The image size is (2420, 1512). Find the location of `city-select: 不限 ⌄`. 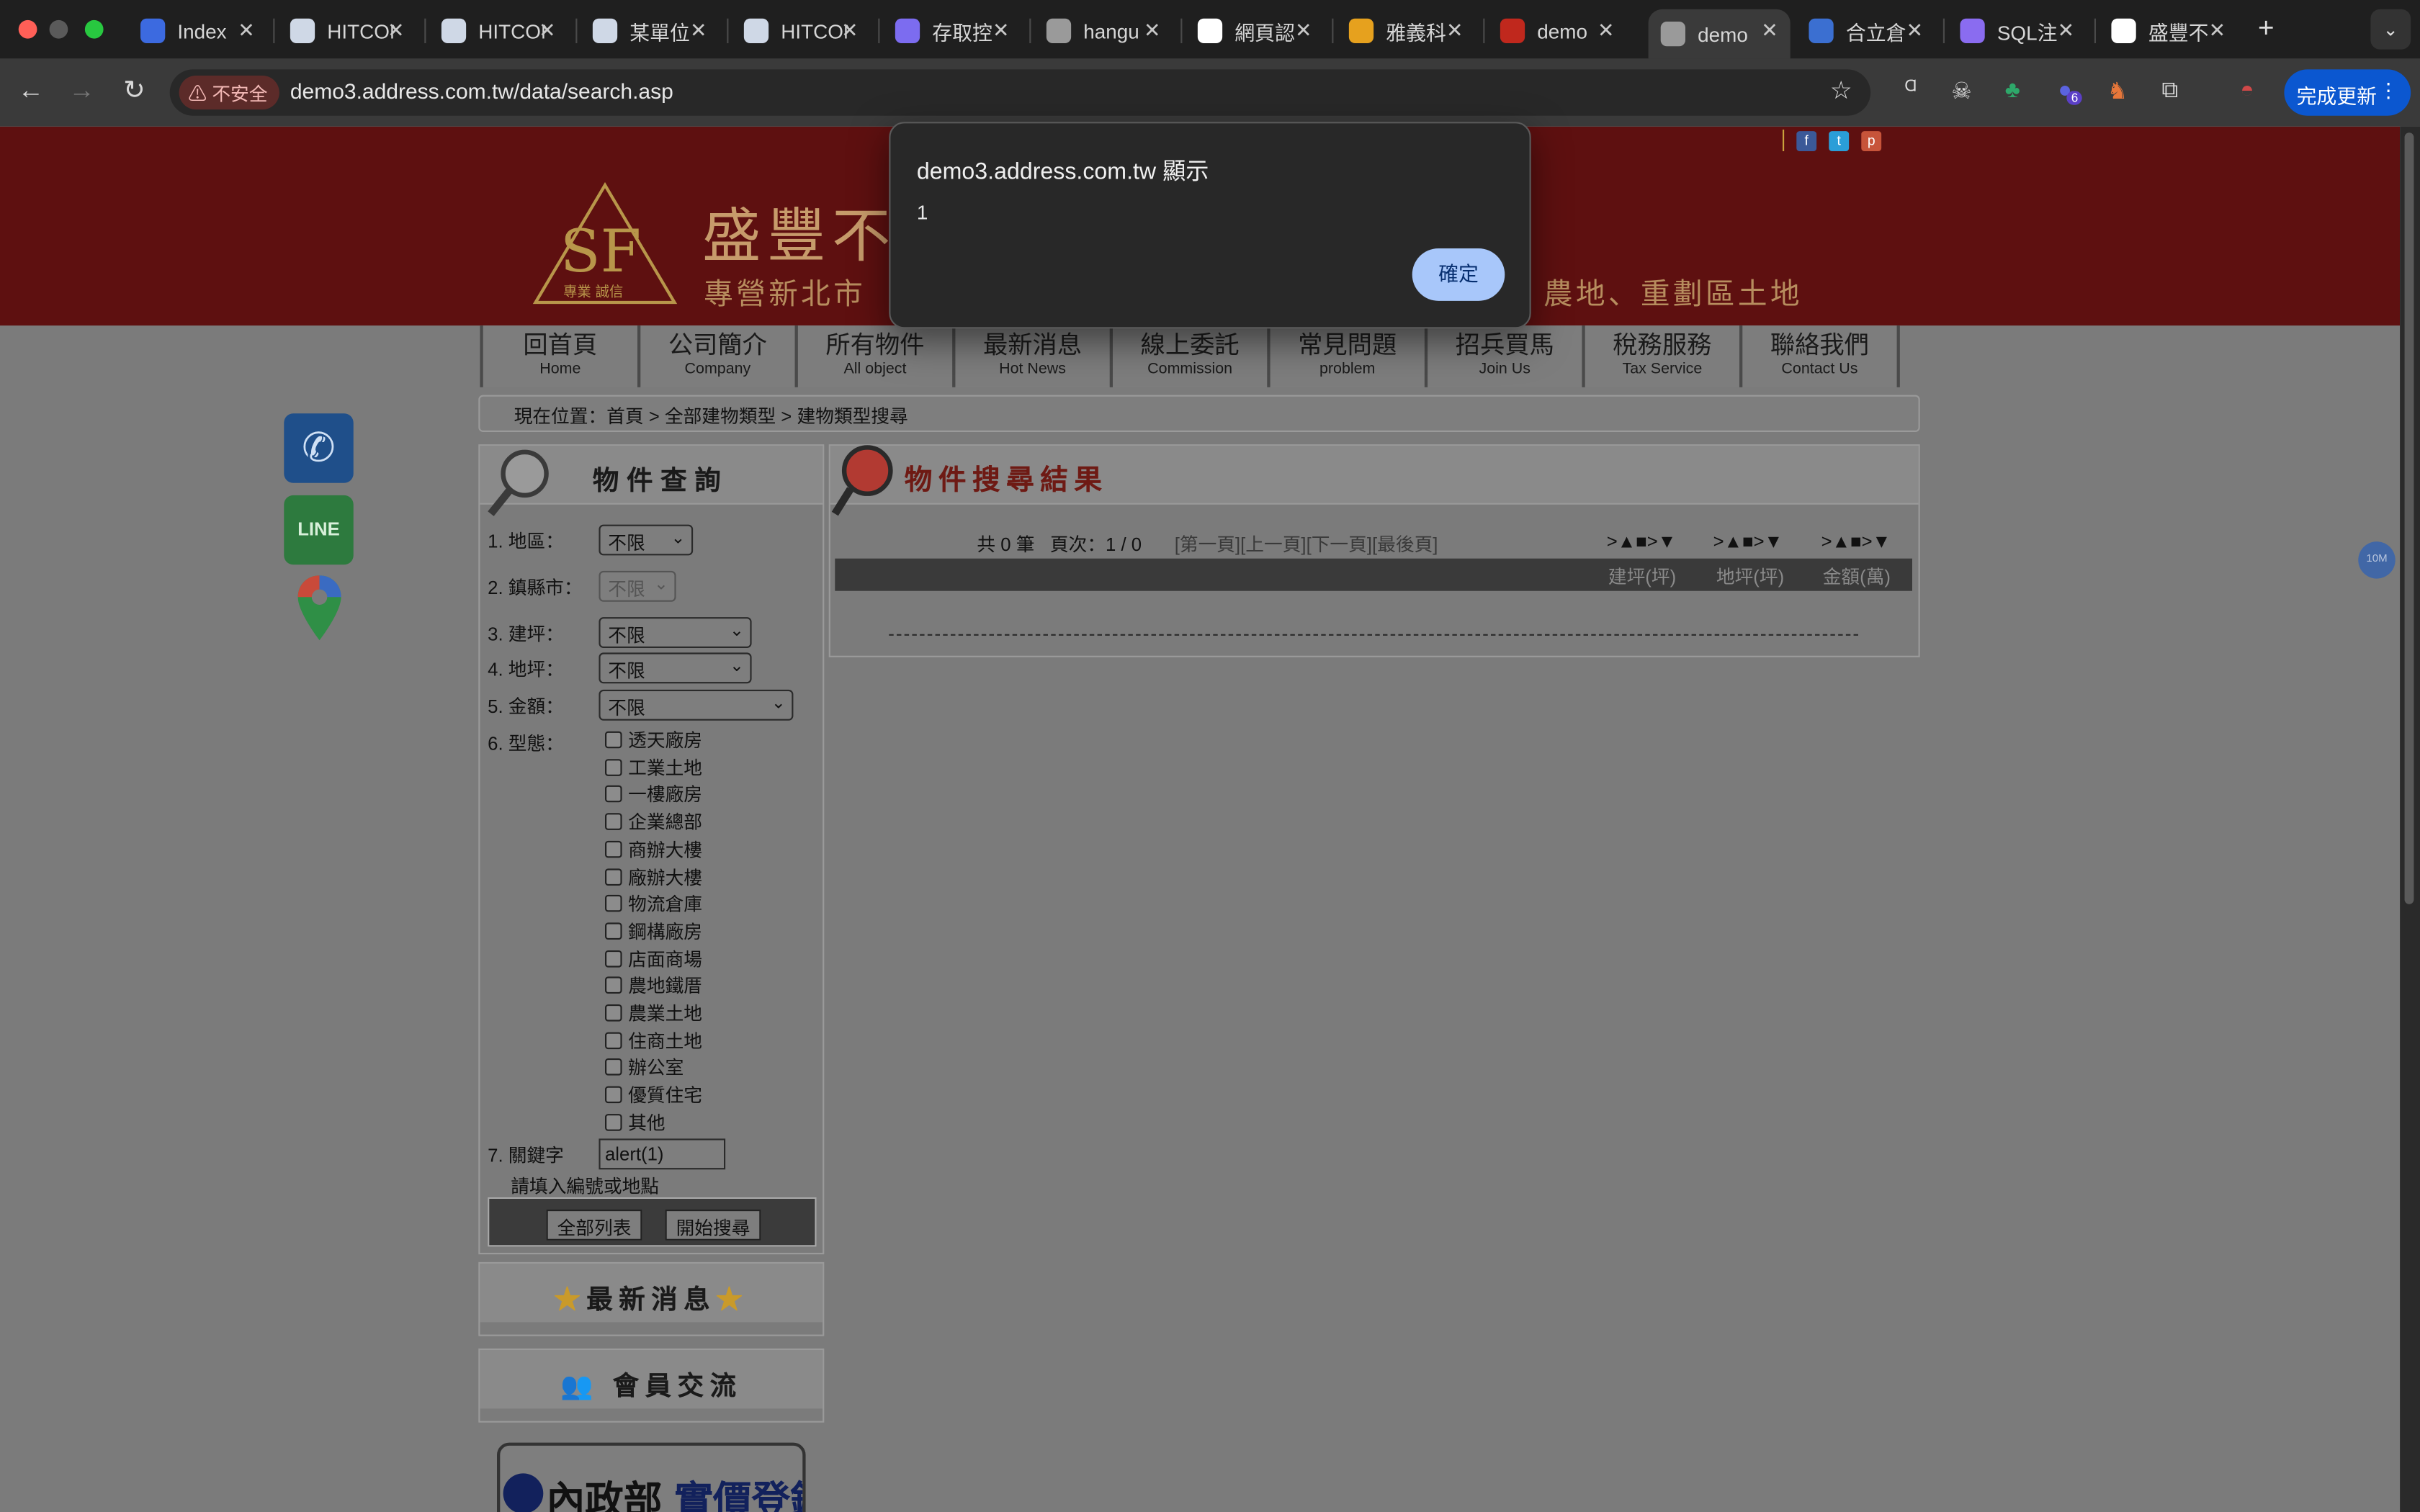

city-select: 不限 ⌄ is located at coordinates (637, 586).